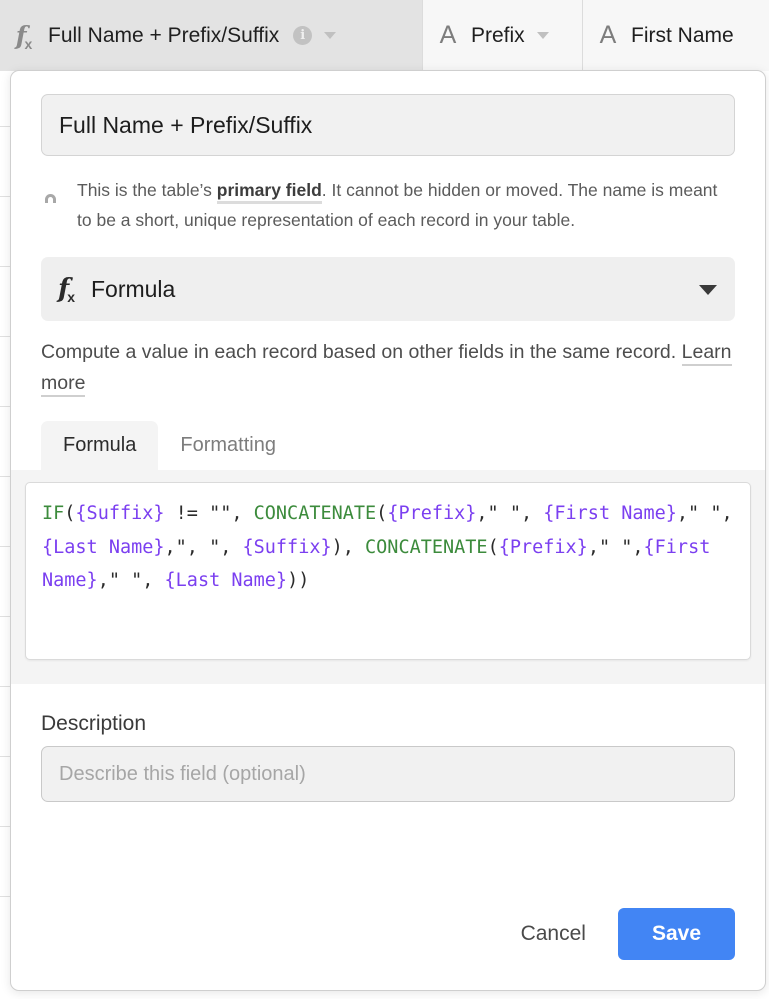 This screenshot has width=769, height=999. I want to click on dialog-actions: Cancel Save, so click(388, 949).